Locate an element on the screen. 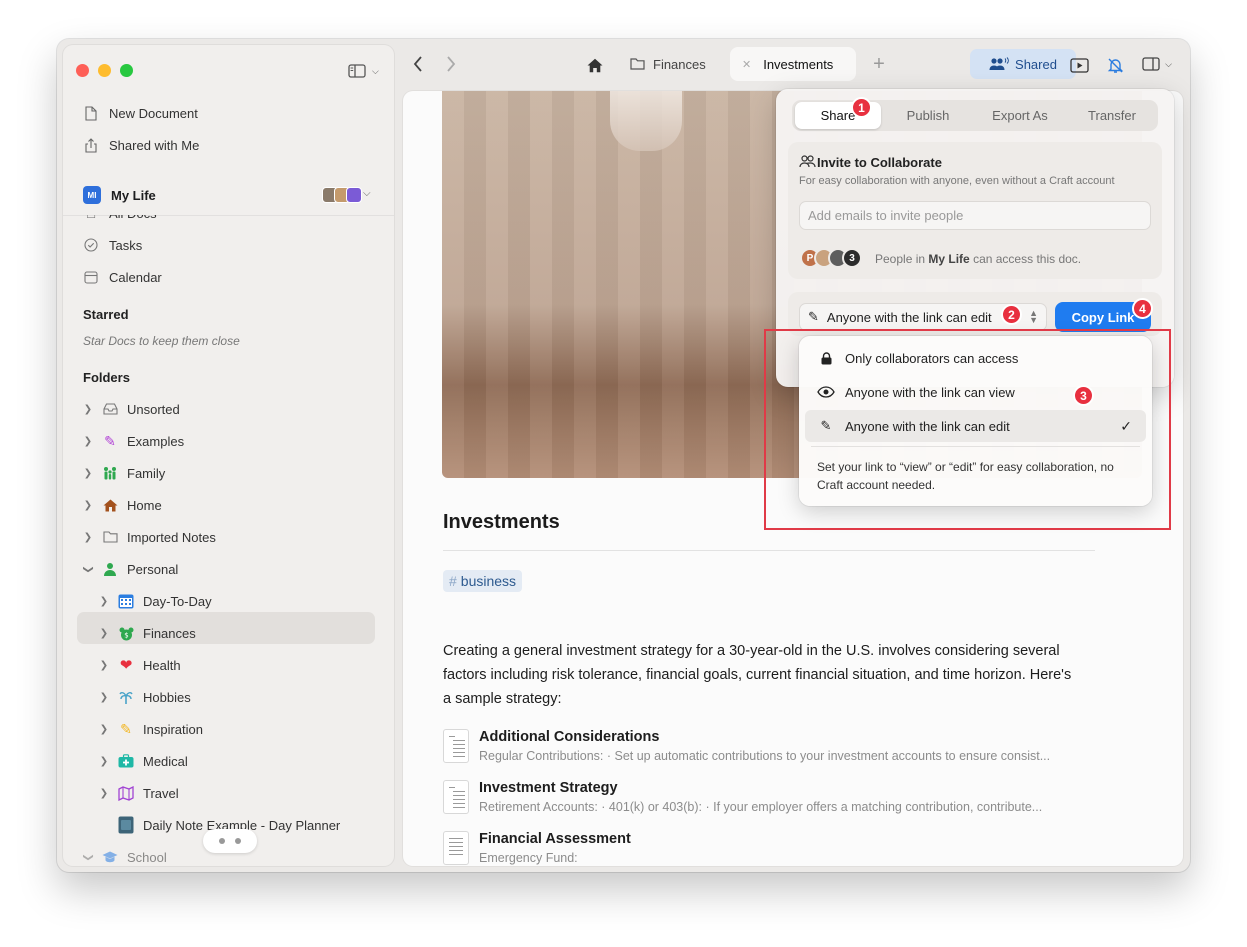  access-info-space: My Life is located at coordinates (949, 259).